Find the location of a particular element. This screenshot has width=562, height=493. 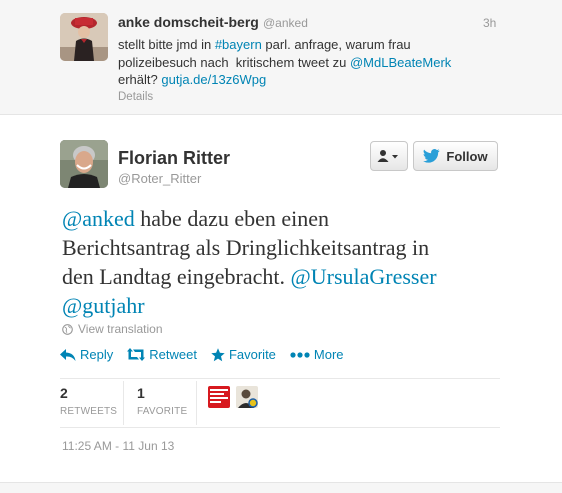

follow-button: Follow is located at coordinates (455, 156).